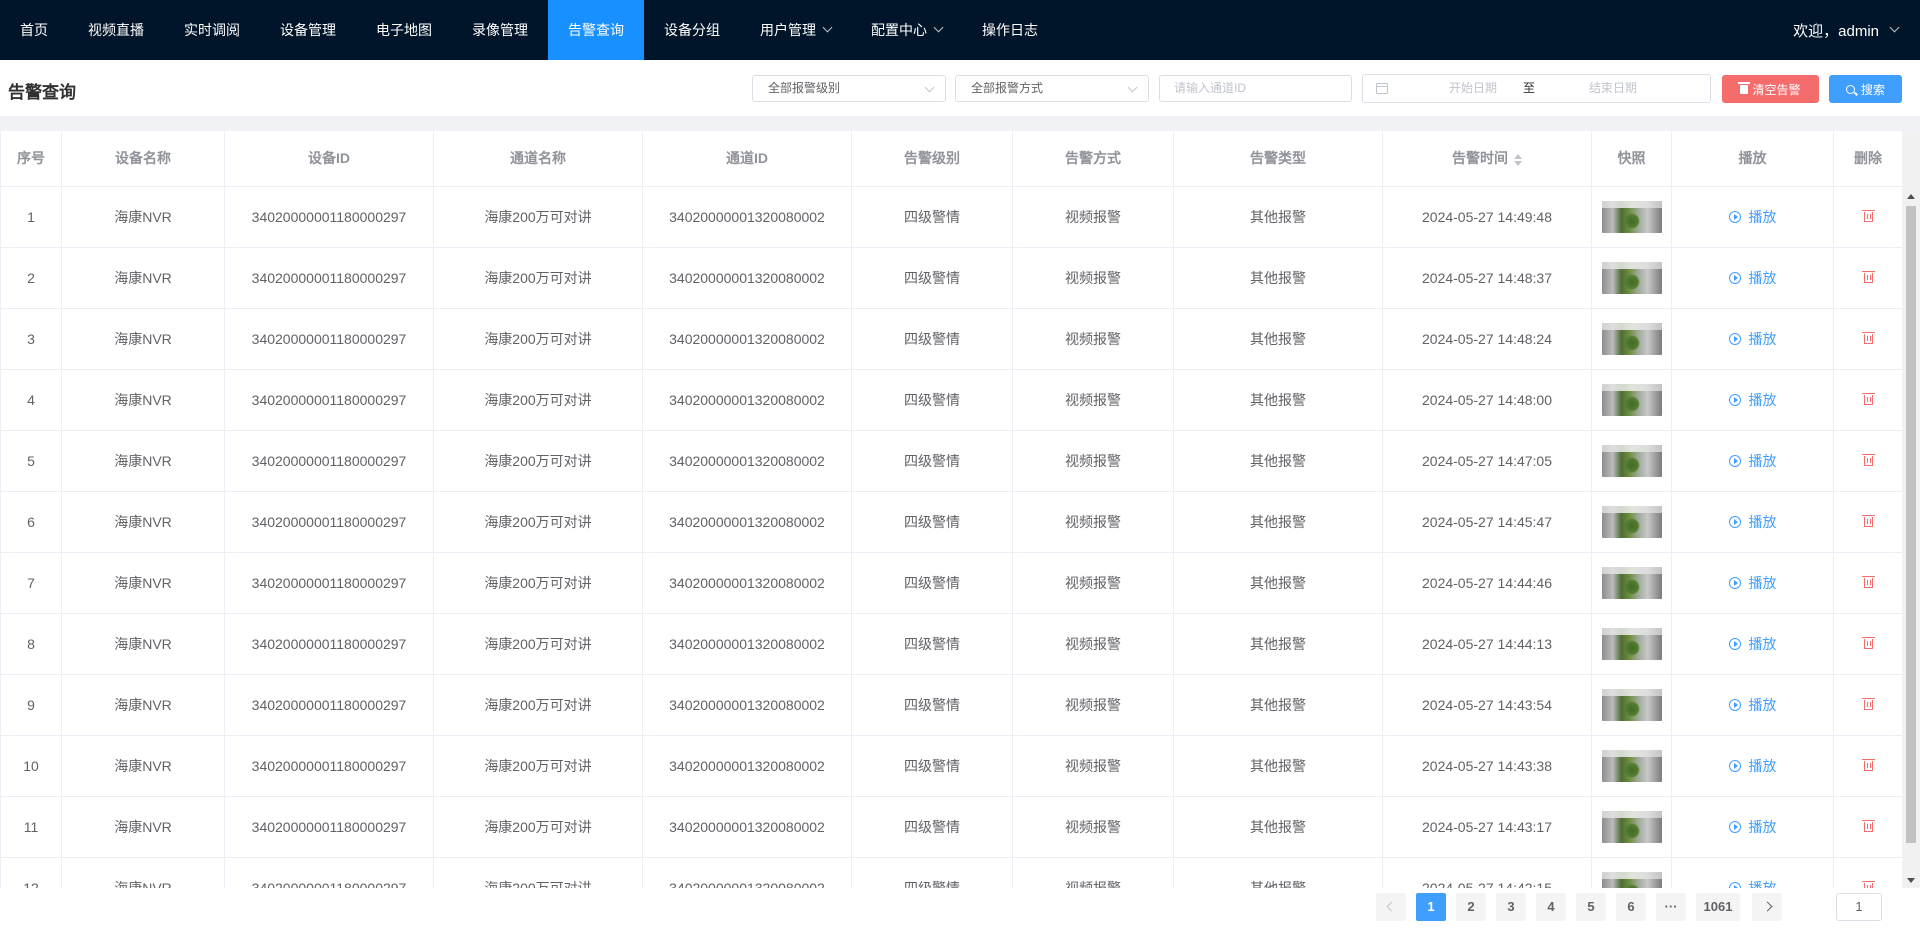 The image size is (1920, 931). What do you see at coordinates (308, 30) in the screenshot?
I see `nav-item-3: 设备管理` at bounding box center [308, 30].